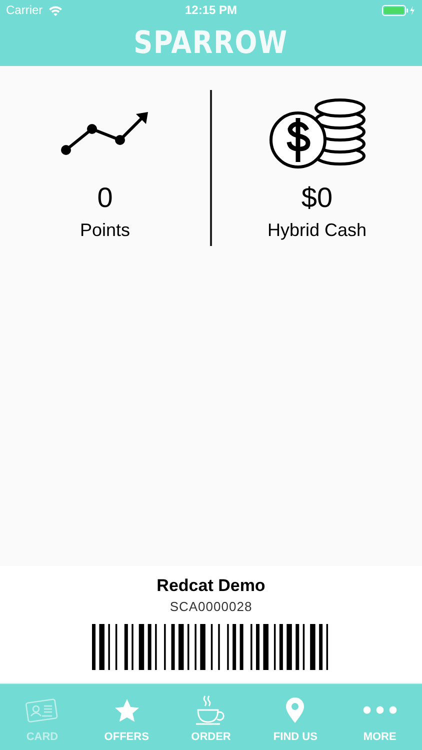 This screenshot has height=750, width=422. What do you see at coordinates (211, 10) in the screenshot?
I see `status-time: 12:15 PM` at bounding box center [211, 10].